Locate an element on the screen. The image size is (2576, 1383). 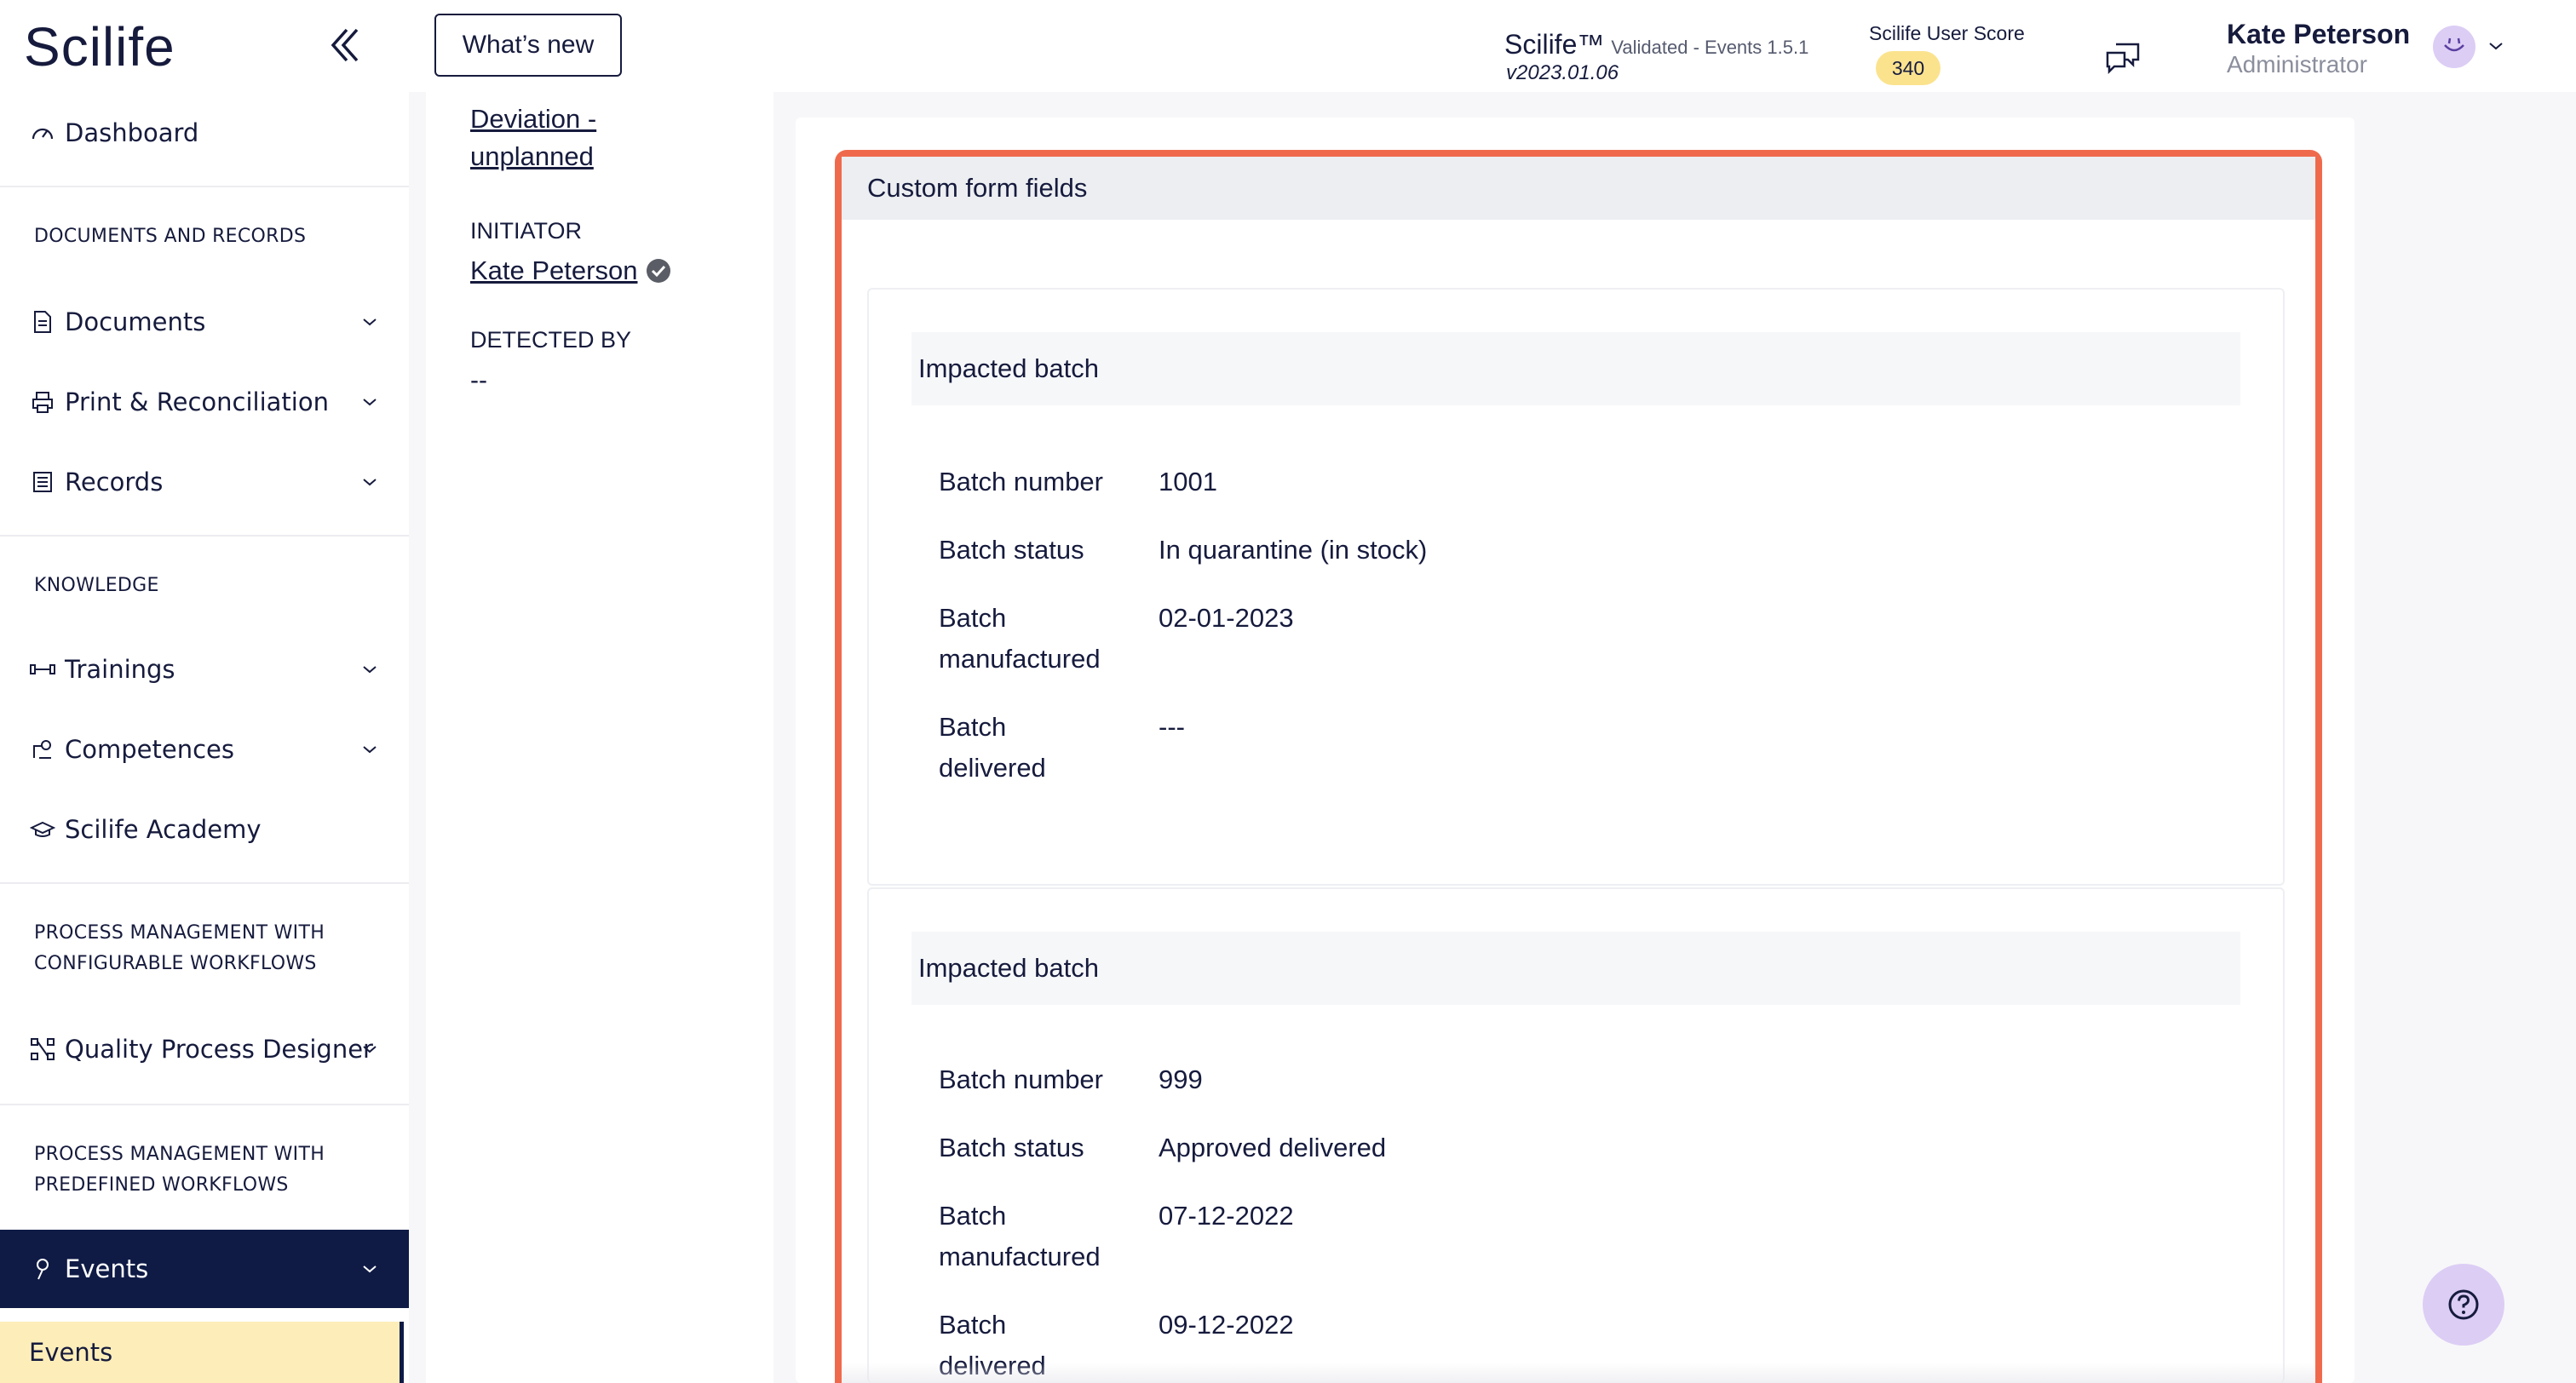
collapse-sidebar-button is located at coordinates (345, 45).